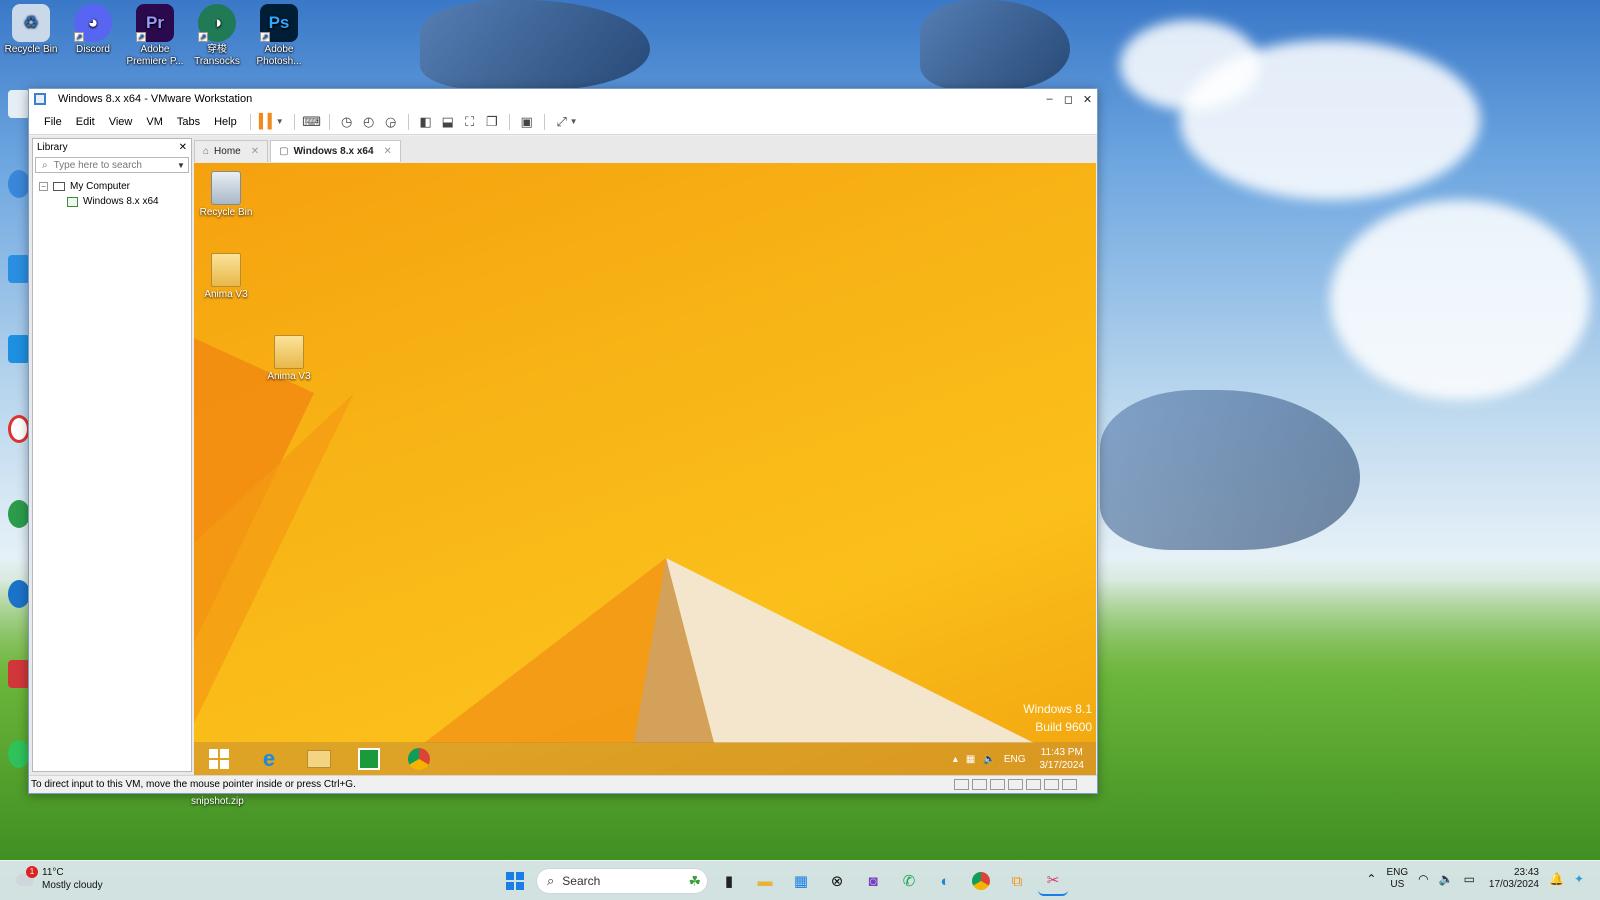 Image resolution: width=1600 pixels, height=900 pixels. I want to click on console-view-icon: ▣, so click(527, 122).